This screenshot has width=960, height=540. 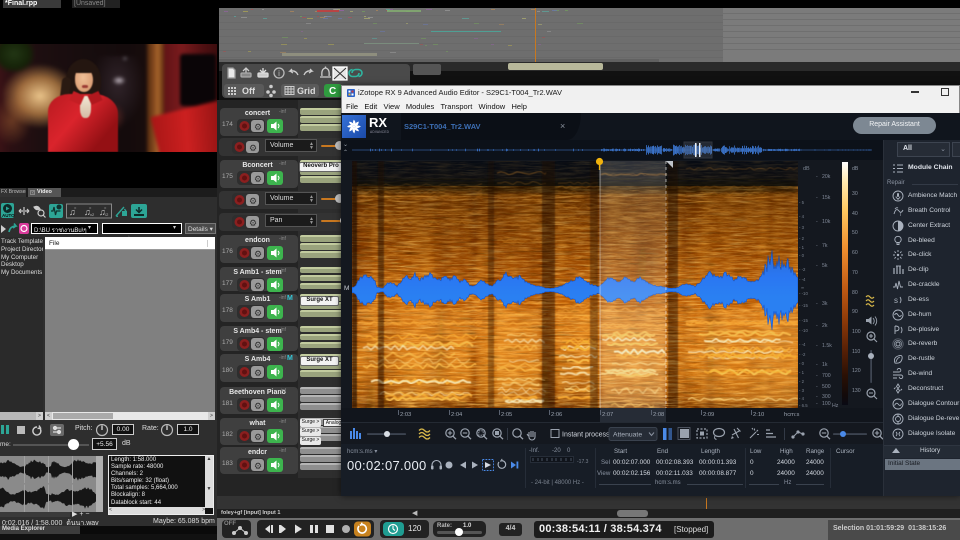 I want to click on svg-text: /2, so click(x=107, y=214).